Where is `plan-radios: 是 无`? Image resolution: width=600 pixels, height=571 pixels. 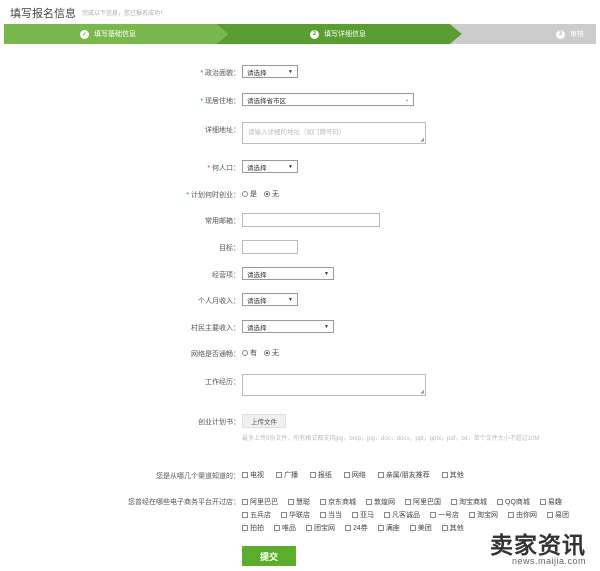 plan-radios: 是 无 is located at coordinates (263, 194).